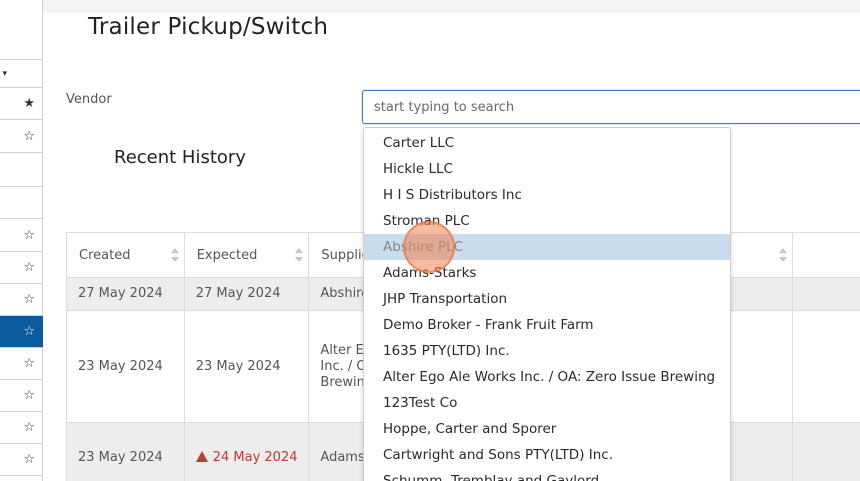  I want to click on dropdown-option: Carter LLC, so click(547, 143).